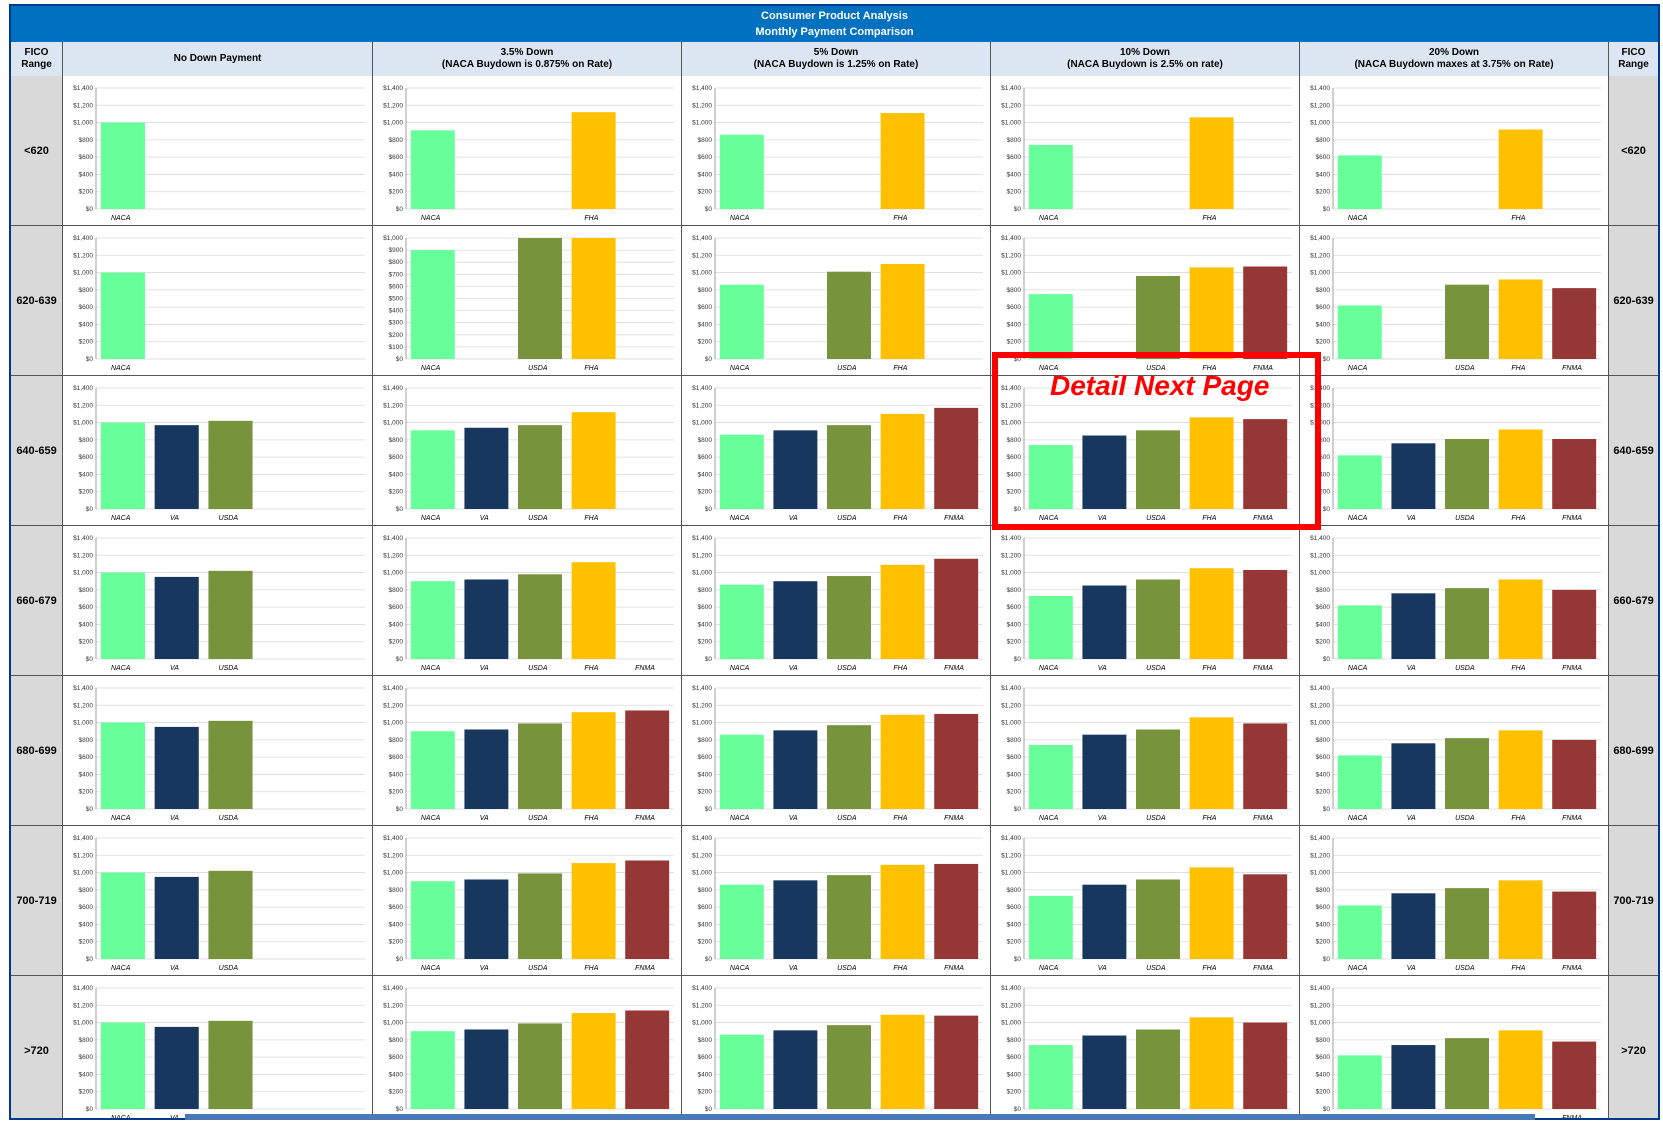  I want to click on fico-range-left-640-659: 640-659, so click(37, 451).